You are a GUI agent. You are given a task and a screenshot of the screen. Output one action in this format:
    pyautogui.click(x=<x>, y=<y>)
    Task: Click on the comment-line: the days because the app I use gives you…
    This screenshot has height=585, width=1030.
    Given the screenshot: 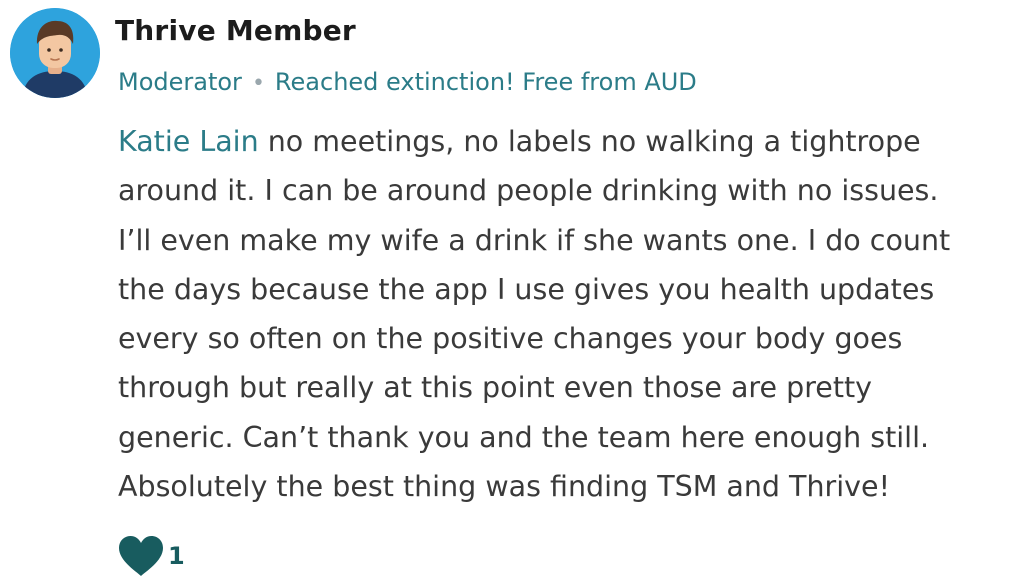 What is the action you would take?
    pyautogui.click(x=526, y=289)
    